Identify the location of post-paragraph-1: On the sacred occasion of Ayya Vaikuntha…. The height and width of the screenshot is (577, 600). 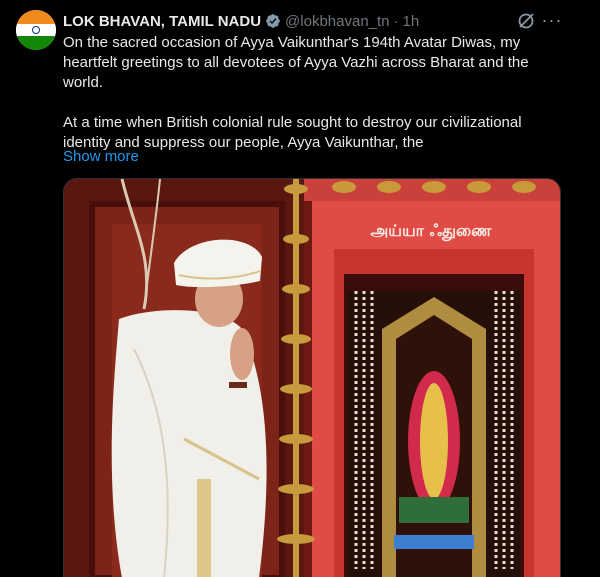
(296, 62).